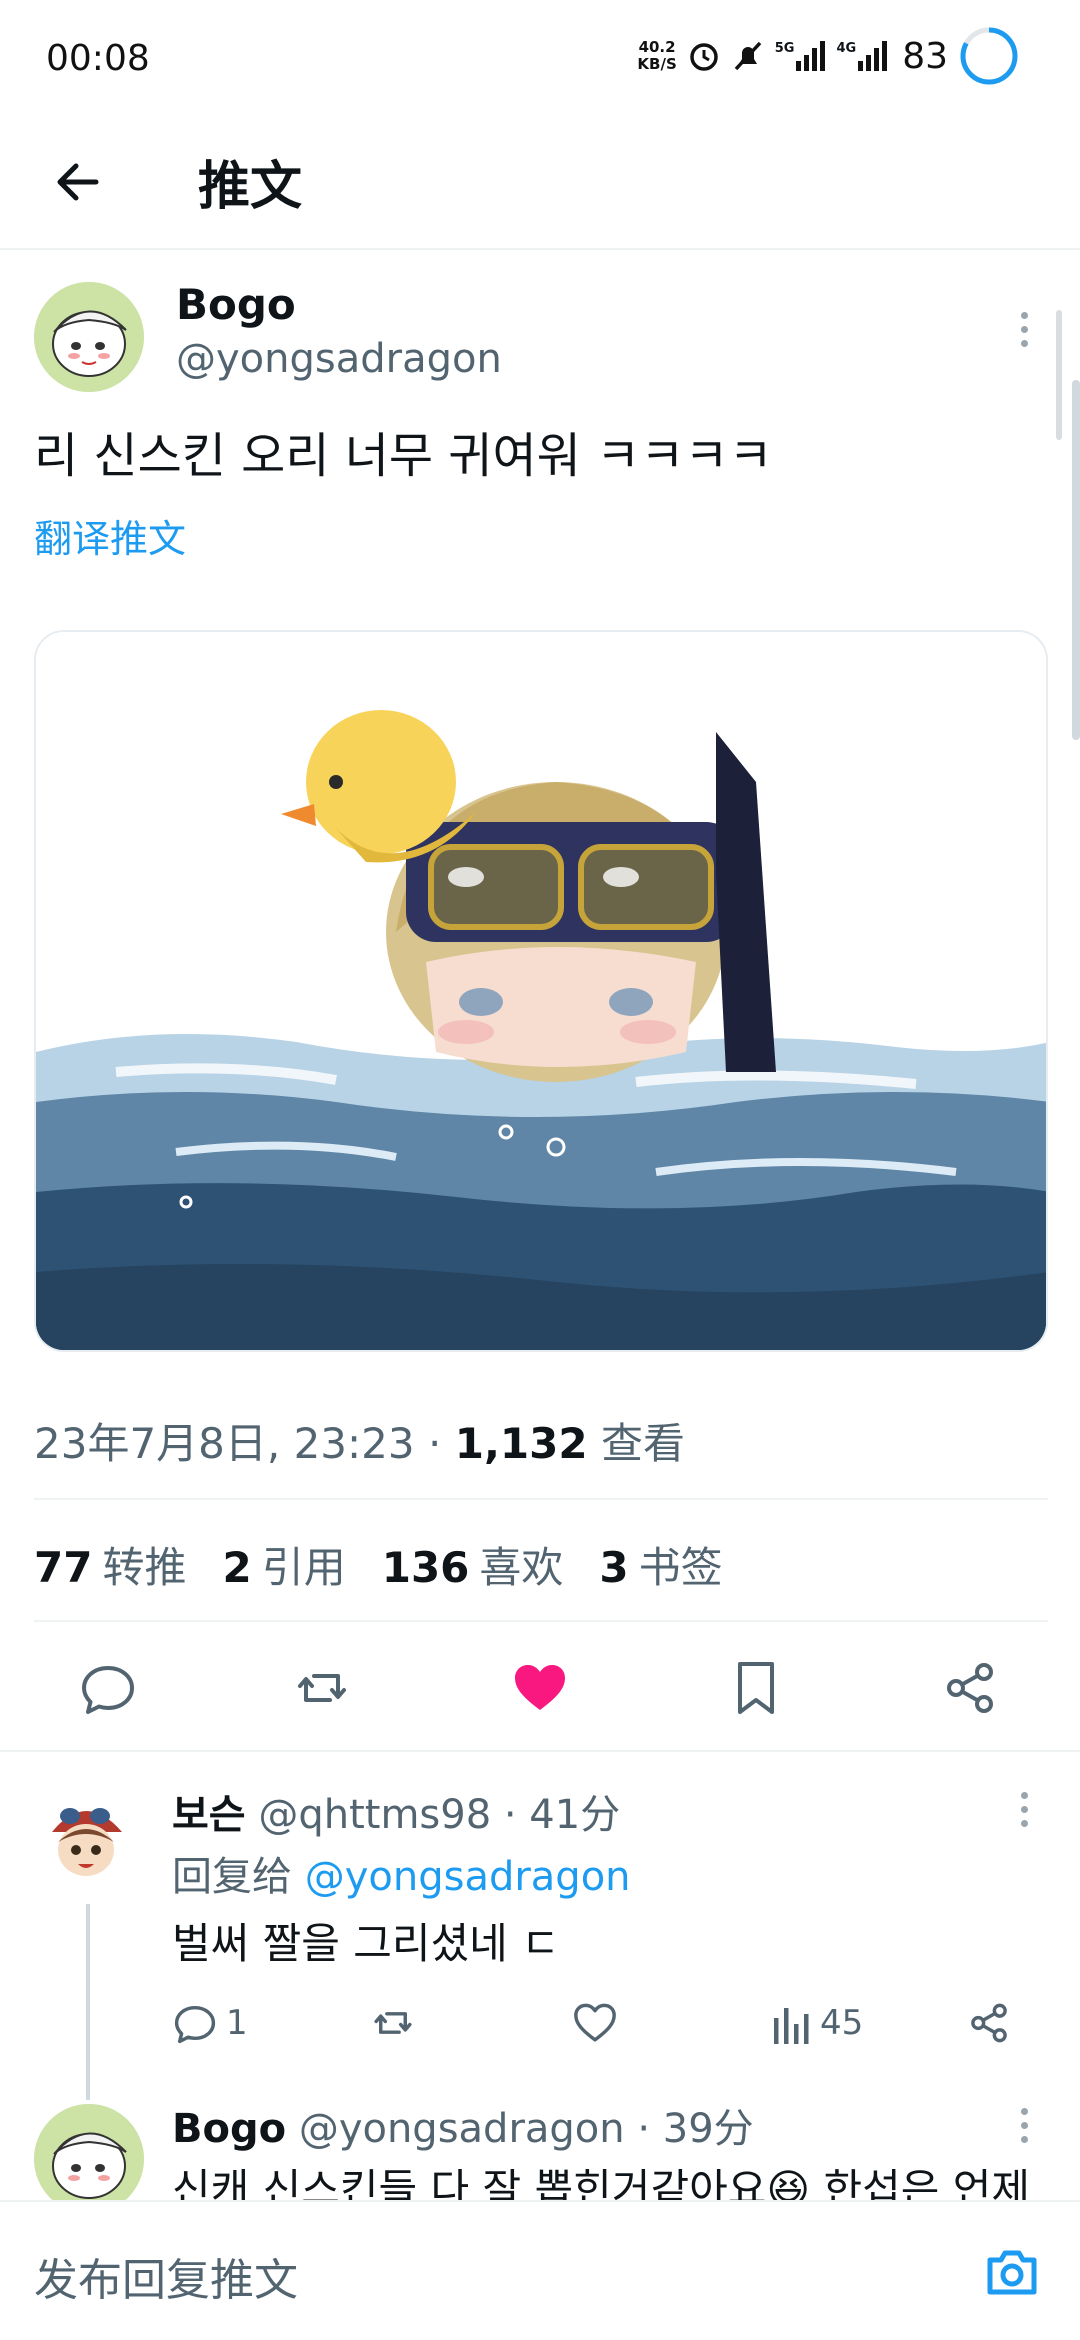 This screenshot has width=1080, height=2340. I want to click on bookmarks-stat: 3 书签, so click(660, 1564).